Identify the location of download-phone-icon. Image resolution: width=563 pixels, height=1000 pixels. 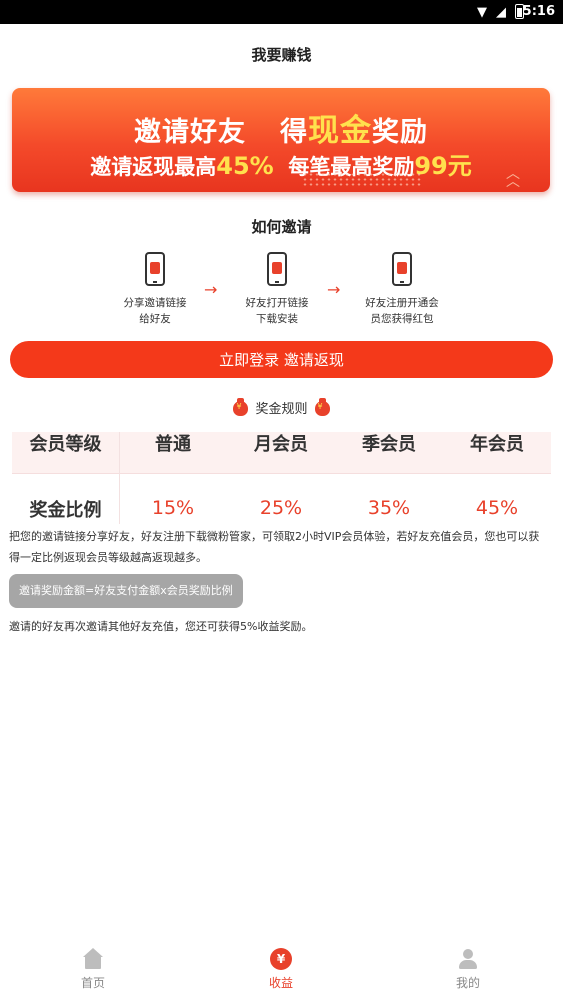
(277, 269).